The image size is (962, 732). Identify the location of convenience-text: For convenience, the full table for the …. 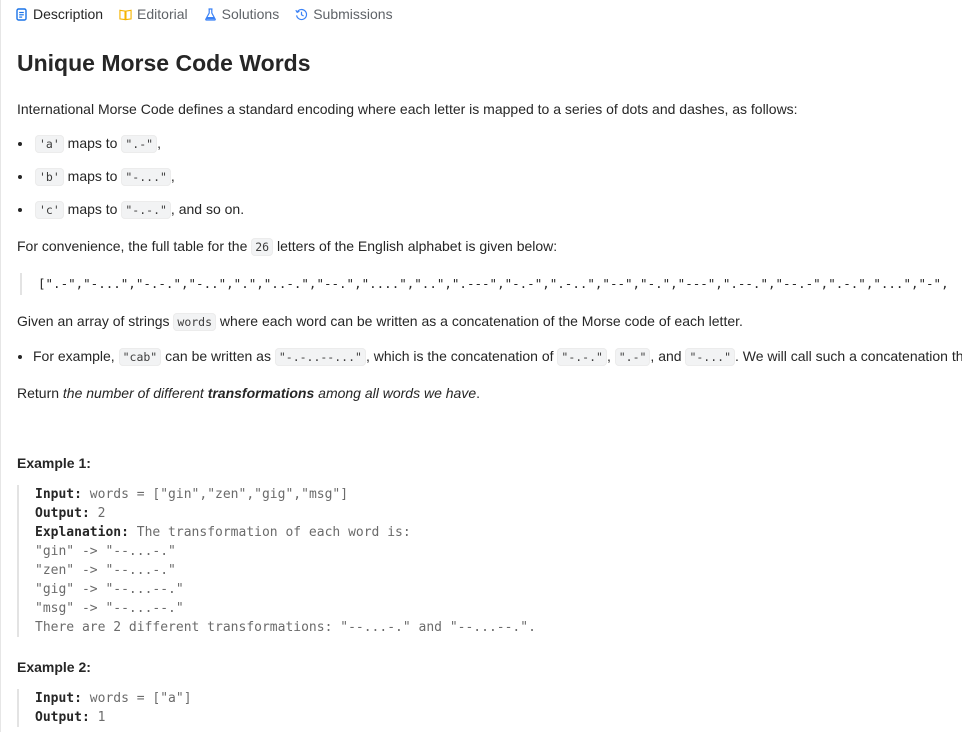
(287, 247).